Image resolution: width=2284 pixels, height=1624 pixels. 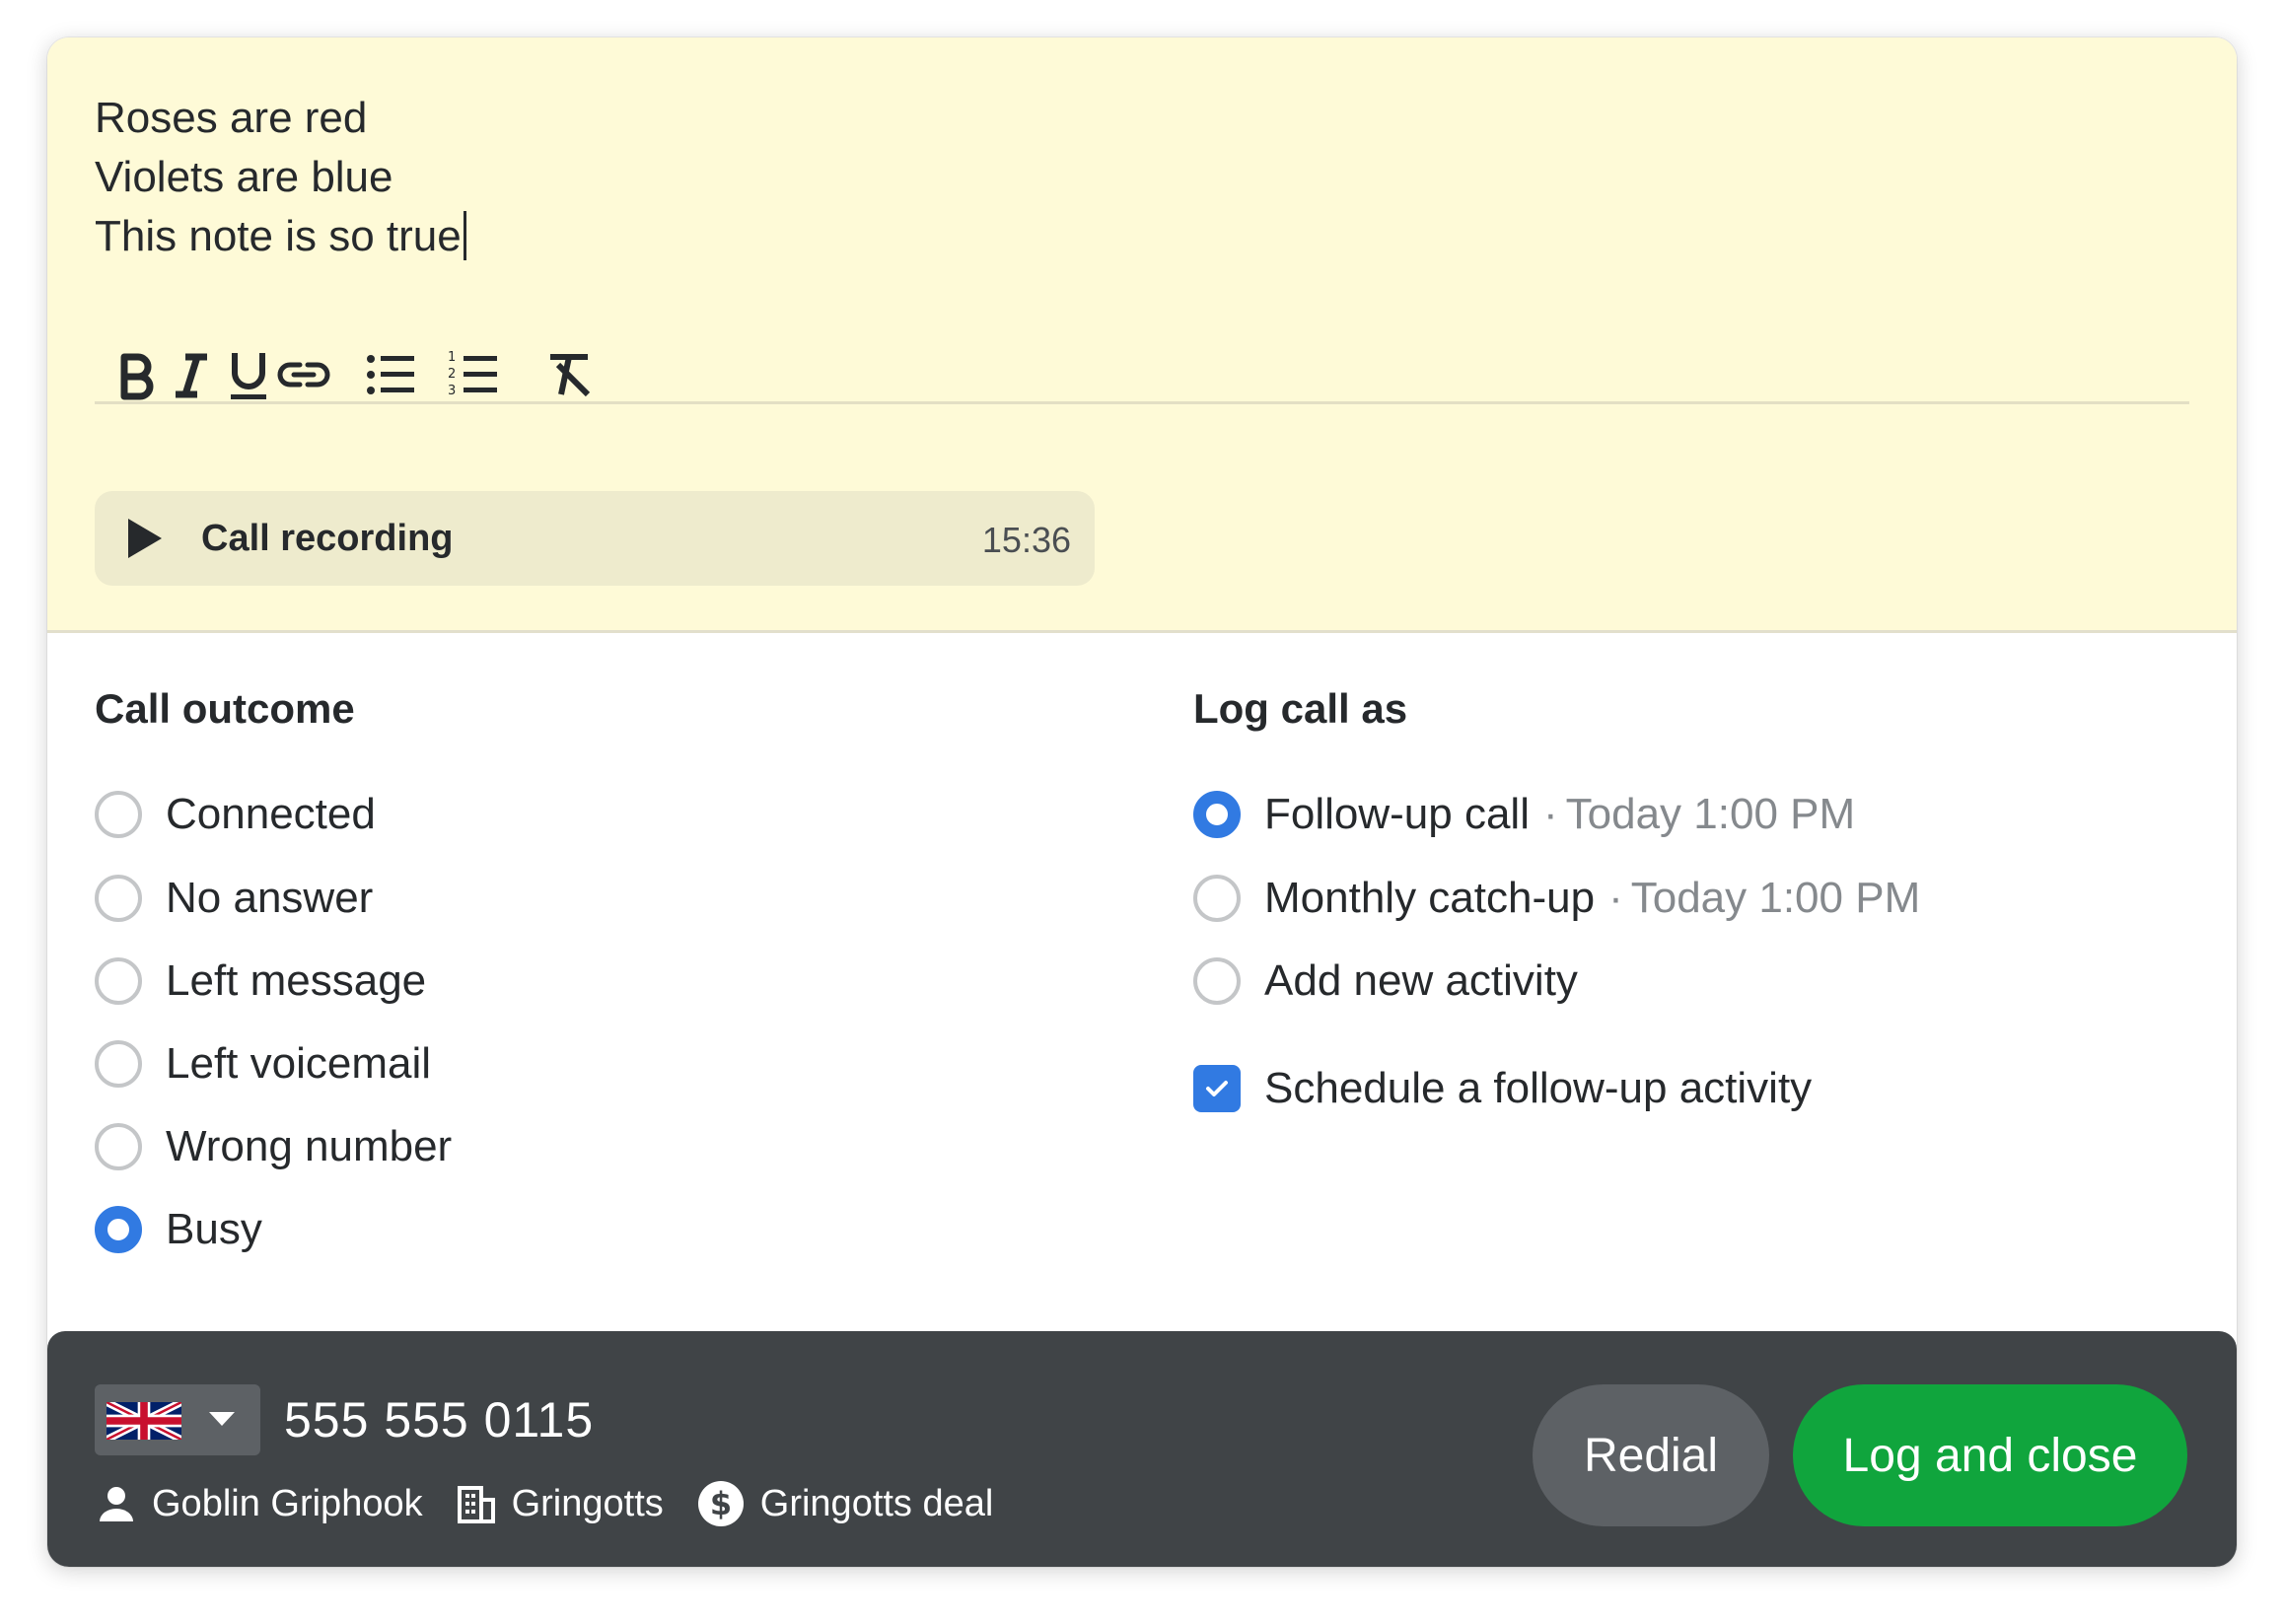 What do you see at coordinates (222, 1419) in the screenshot?
I see `chevron-down-icon` at bounding box center [222, 1419].